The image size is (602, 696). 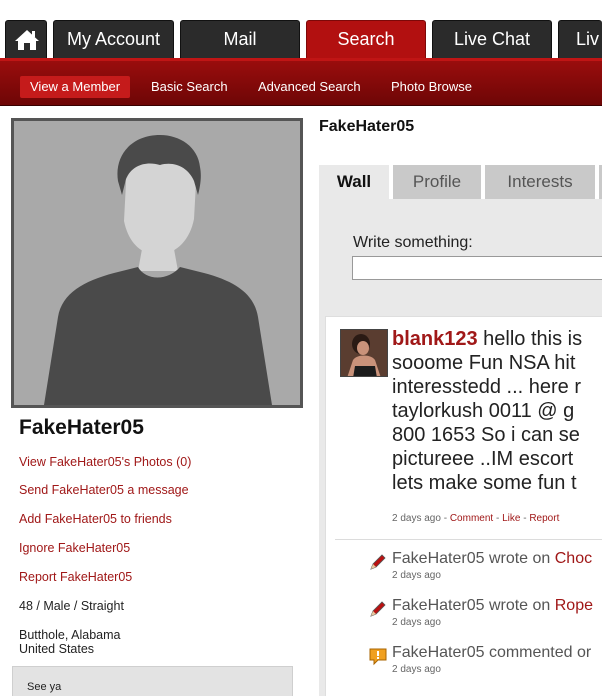 What do you see at coordinates (95, 519) in the screenshot?
I see `add-friend-link: Add FakeHater05 to friends` at bounding box center [95, 519].